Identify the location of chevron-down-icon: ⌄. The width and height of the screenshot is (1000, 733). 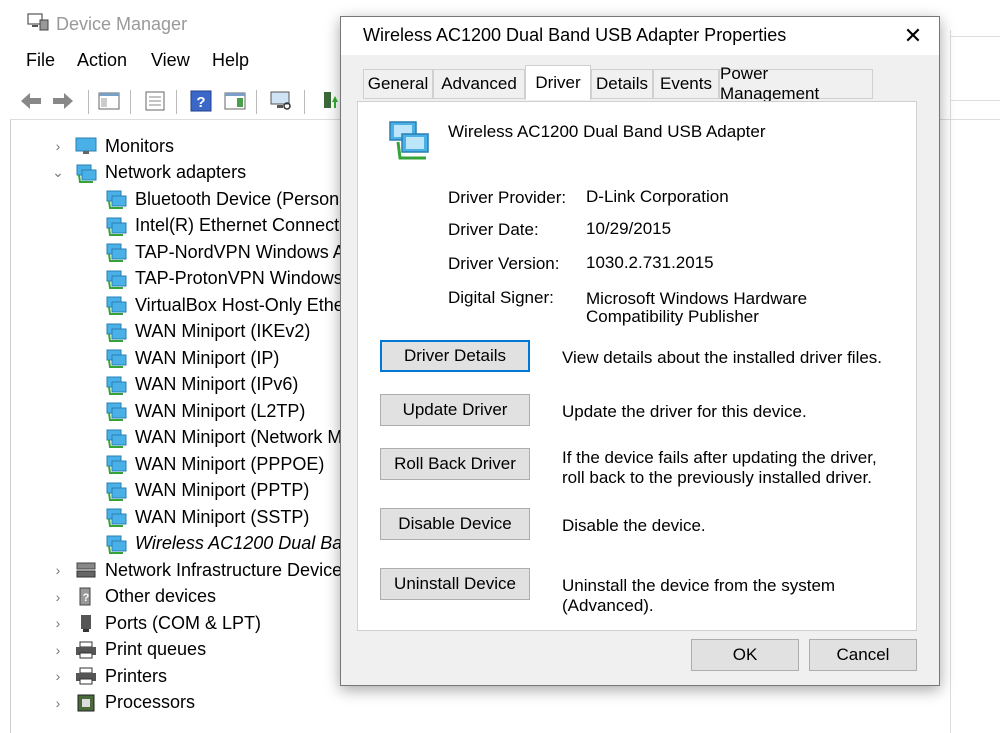
(58, 172).